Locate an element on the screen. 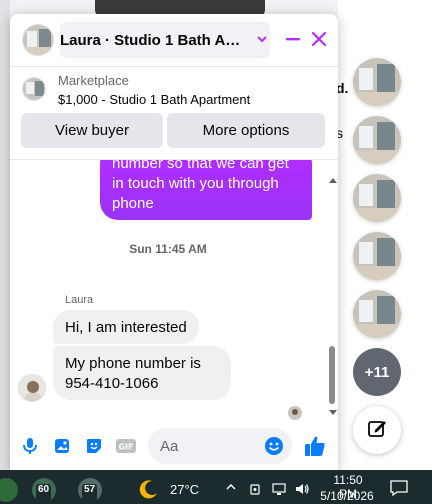 Image resolution: width=432 pixels, height=504 pixels. new-message-button is located at coordinates (377, 430).